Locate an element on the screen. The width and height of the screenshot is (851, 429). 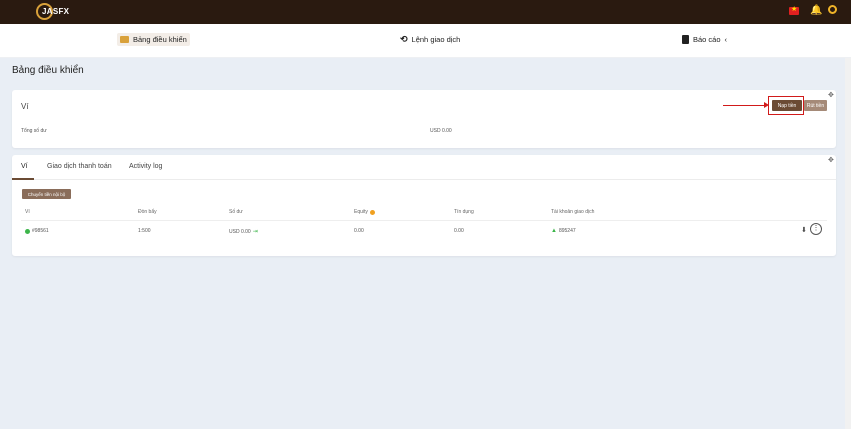
table-divider is located at coordinates (424, 220).